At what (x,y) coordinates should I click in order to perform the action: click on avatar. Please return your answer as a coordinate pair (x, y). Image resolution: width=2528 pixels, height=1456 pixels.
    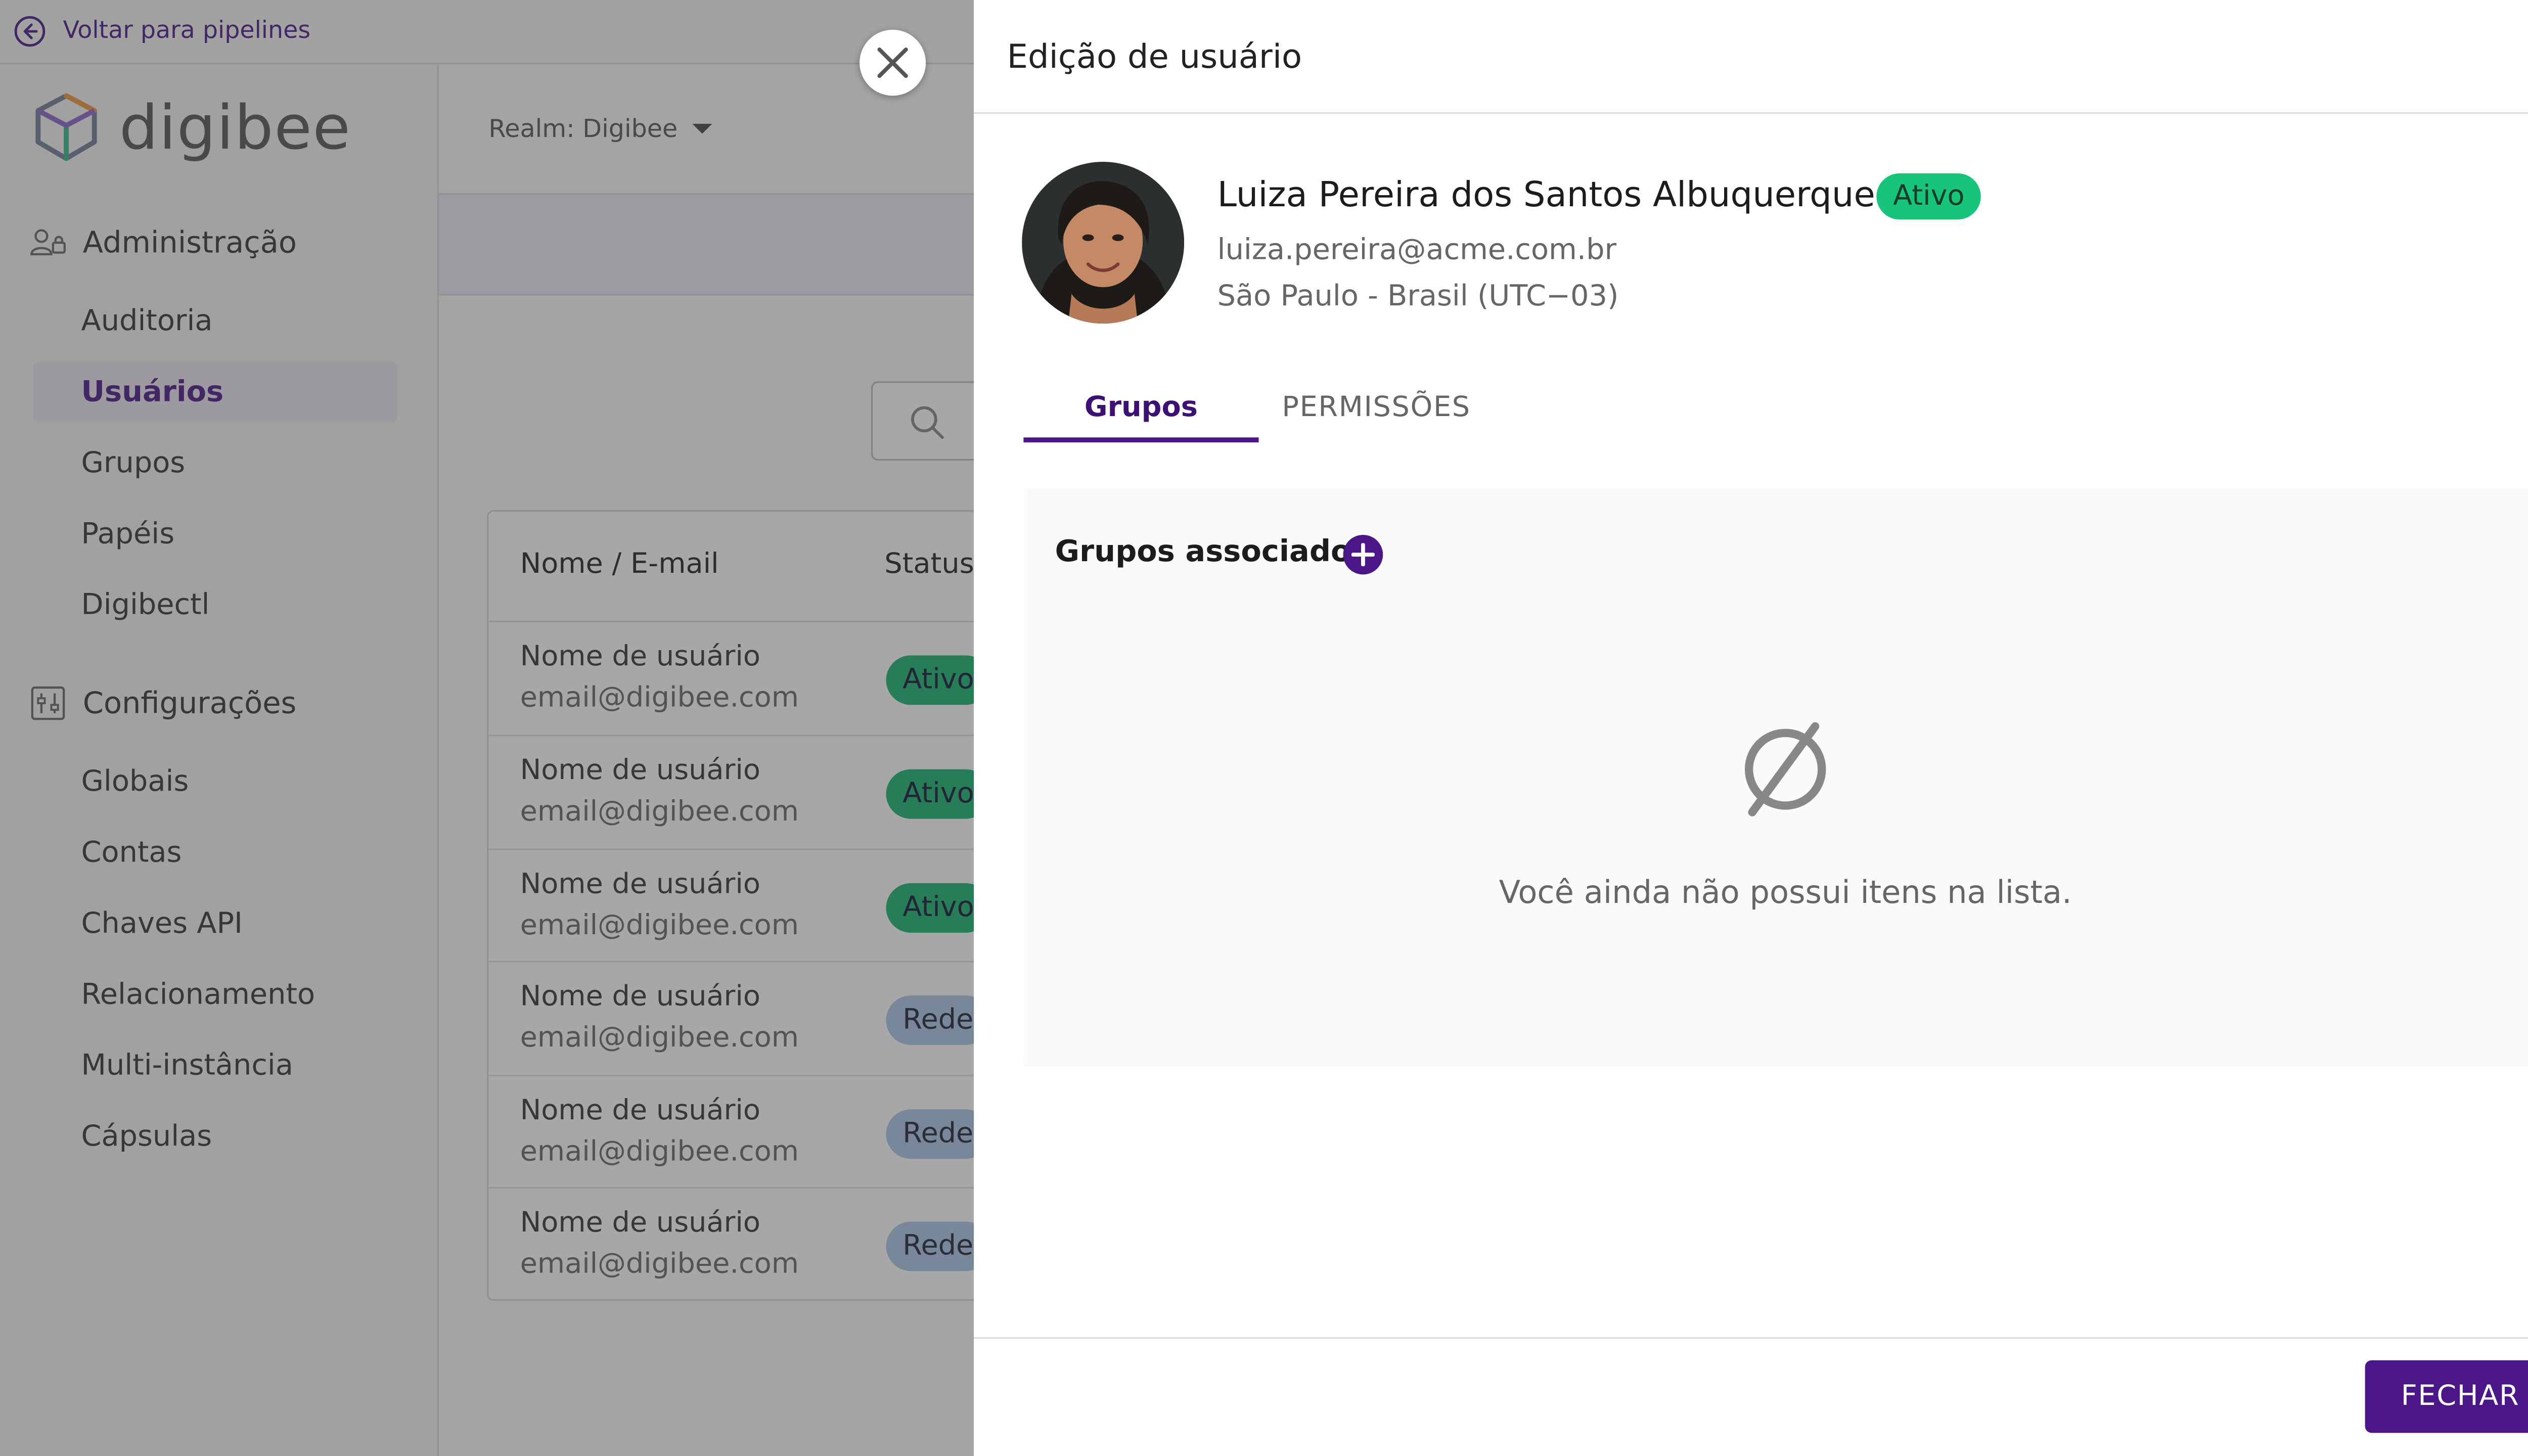
    Looking at the image, I should click on (1104, 242).